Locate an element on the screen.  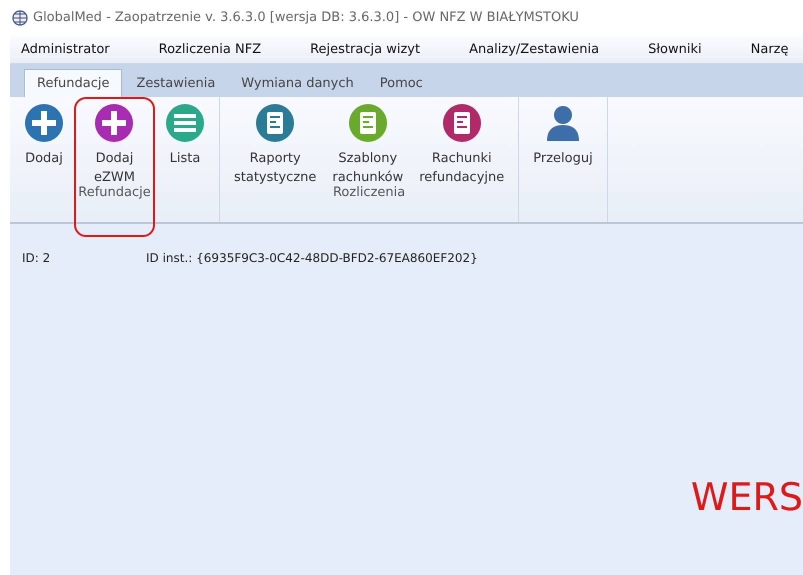
ribbon-button: Przeloguj is located at coordinates (563, 135).